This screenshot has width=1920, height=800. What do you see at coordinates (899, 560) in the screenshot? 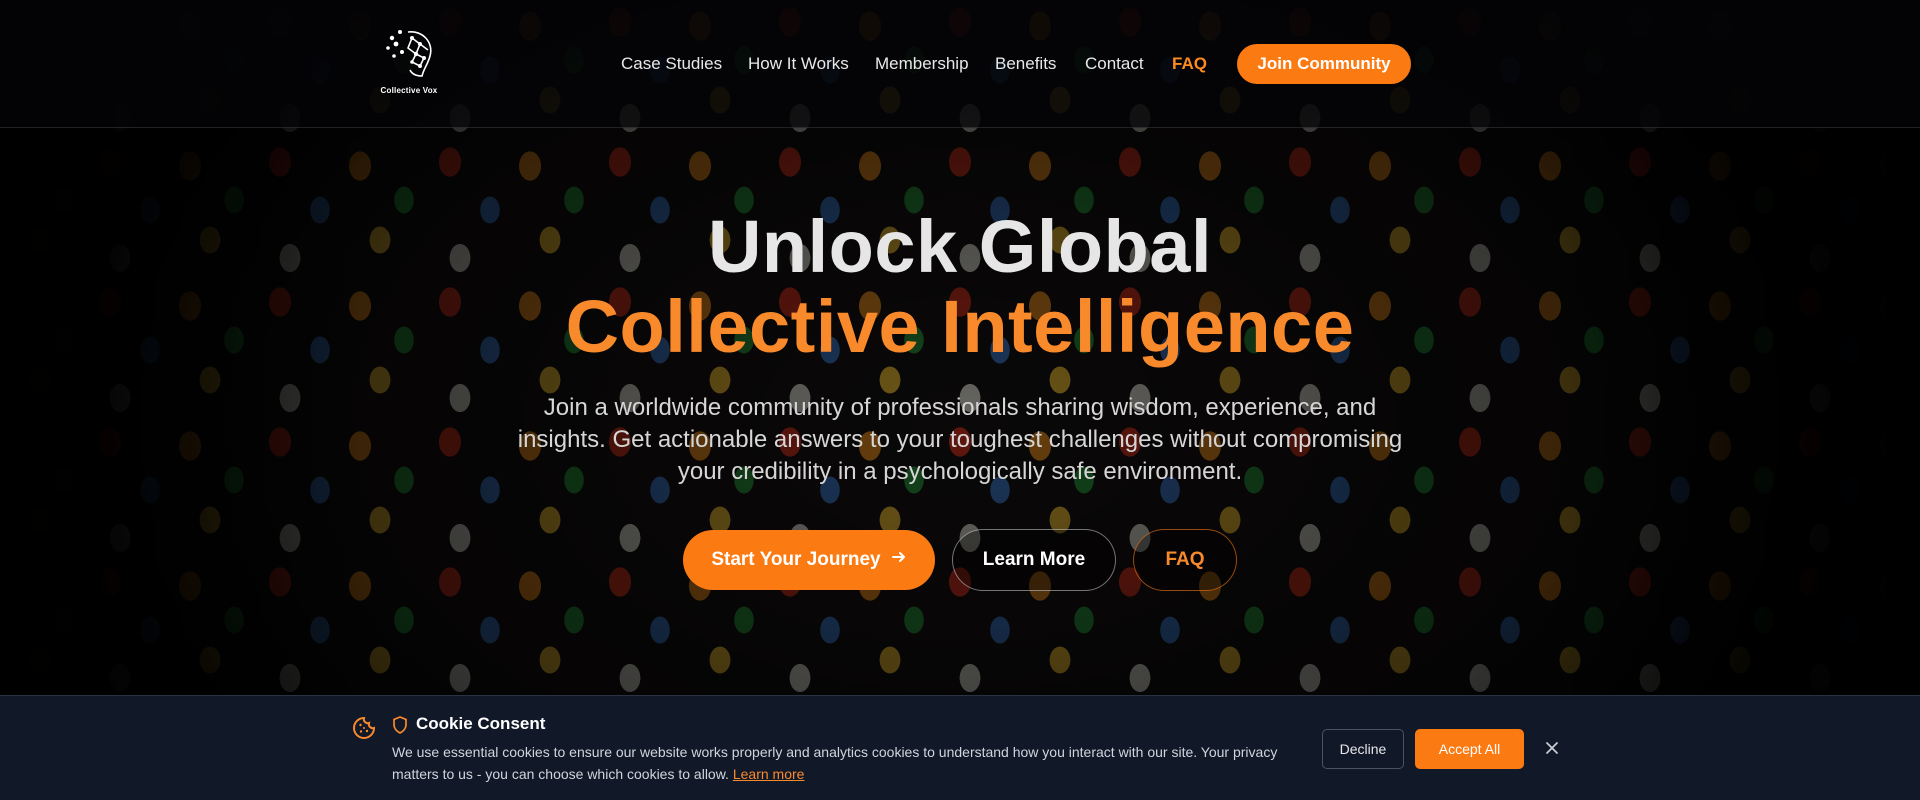
I see `arrow-right-icon` at bounding box center [899, 560].